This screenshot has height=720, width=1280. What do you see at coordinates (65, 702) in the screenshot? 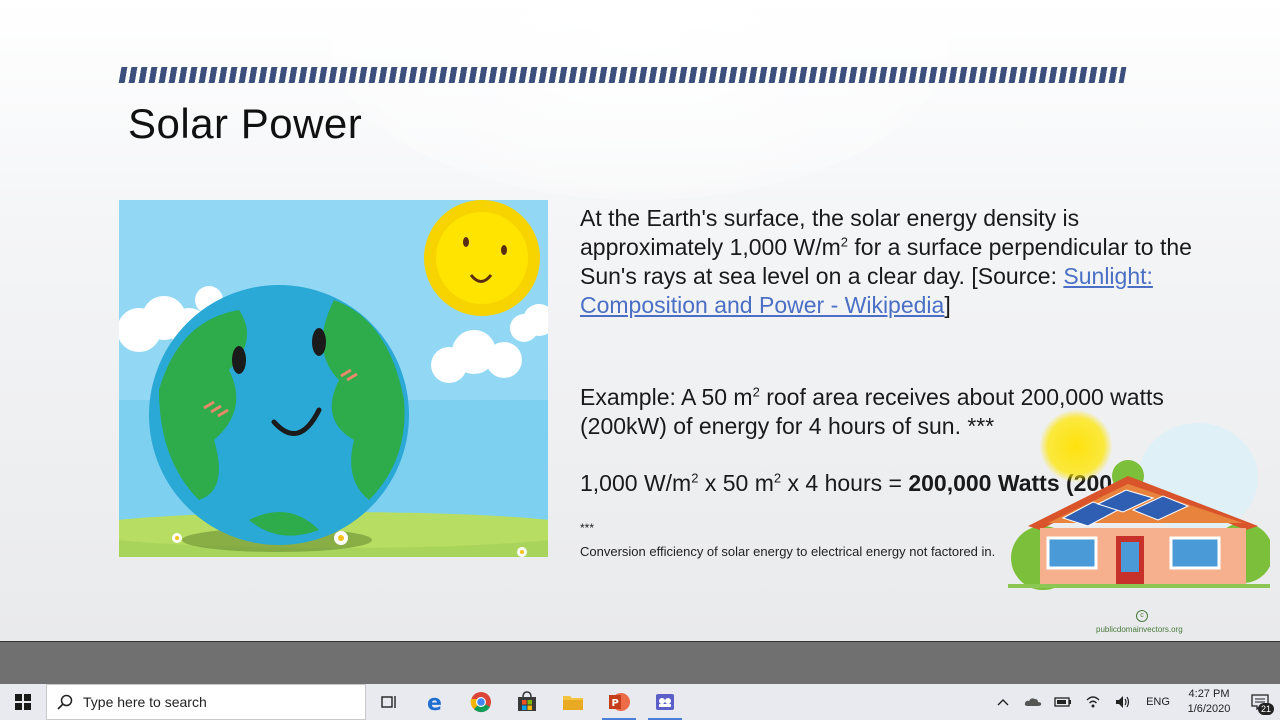
I see `search-icon` at bounding box center [65, 702].